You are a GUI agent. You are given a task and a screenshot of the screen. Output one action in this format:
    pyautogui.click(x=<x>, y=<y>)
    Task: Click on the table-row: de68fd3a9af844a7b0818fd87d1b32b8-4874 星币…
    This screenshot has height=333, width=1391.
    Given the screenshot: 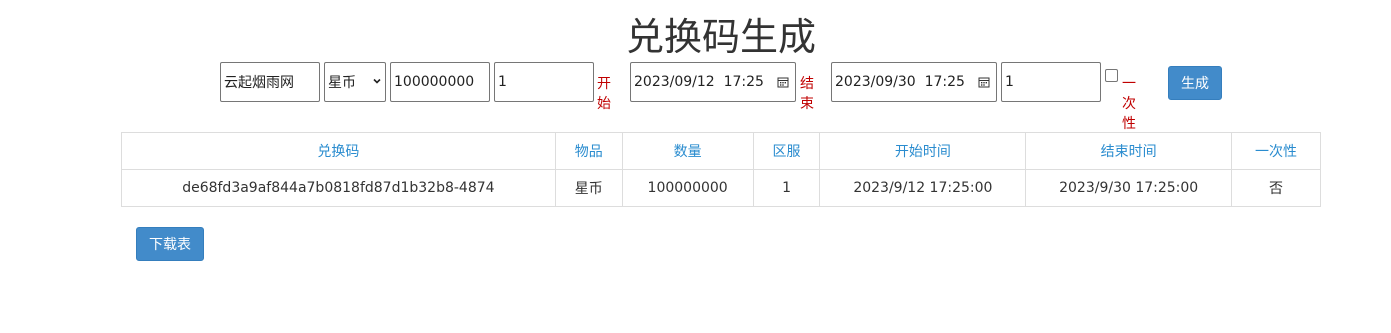 What is the action you would take?
    pyautogui.click(x=721, y=188)
    